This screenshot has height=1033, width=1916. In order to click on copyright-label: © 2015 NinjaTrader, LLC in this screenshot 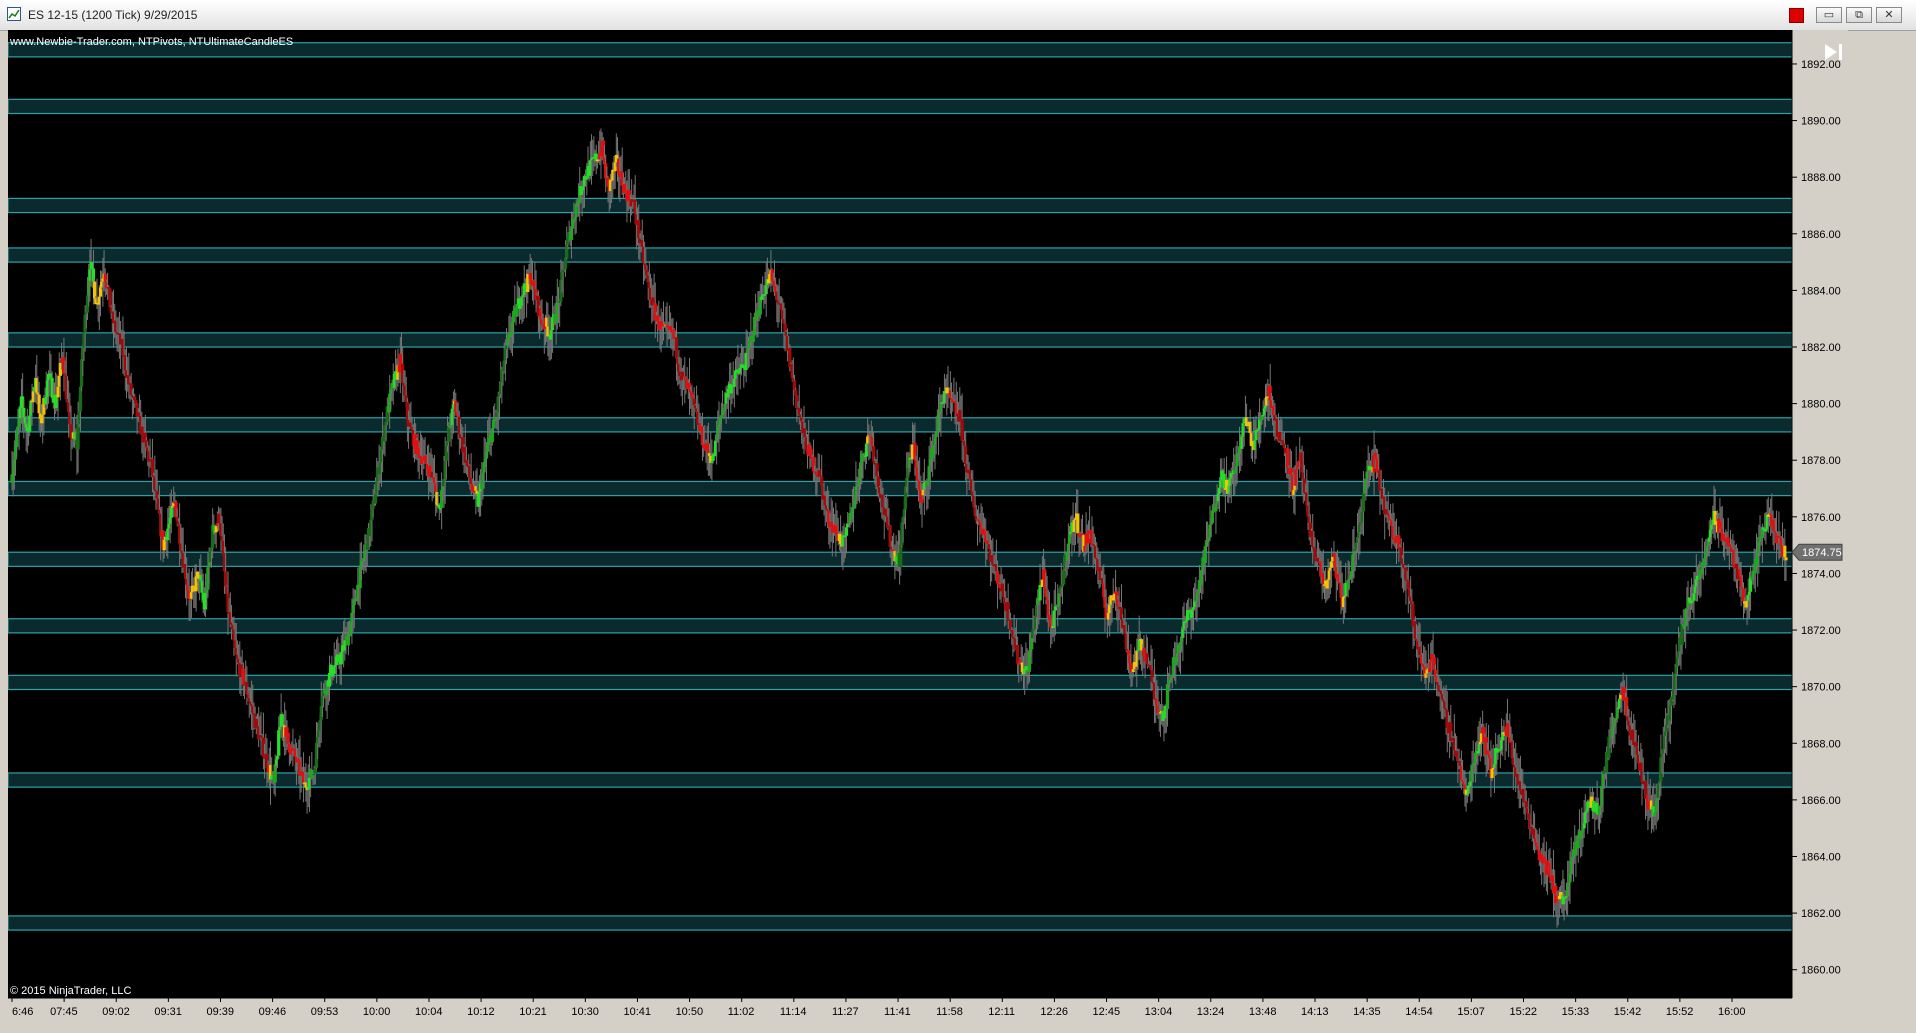, I will do `click(70, 991)`.